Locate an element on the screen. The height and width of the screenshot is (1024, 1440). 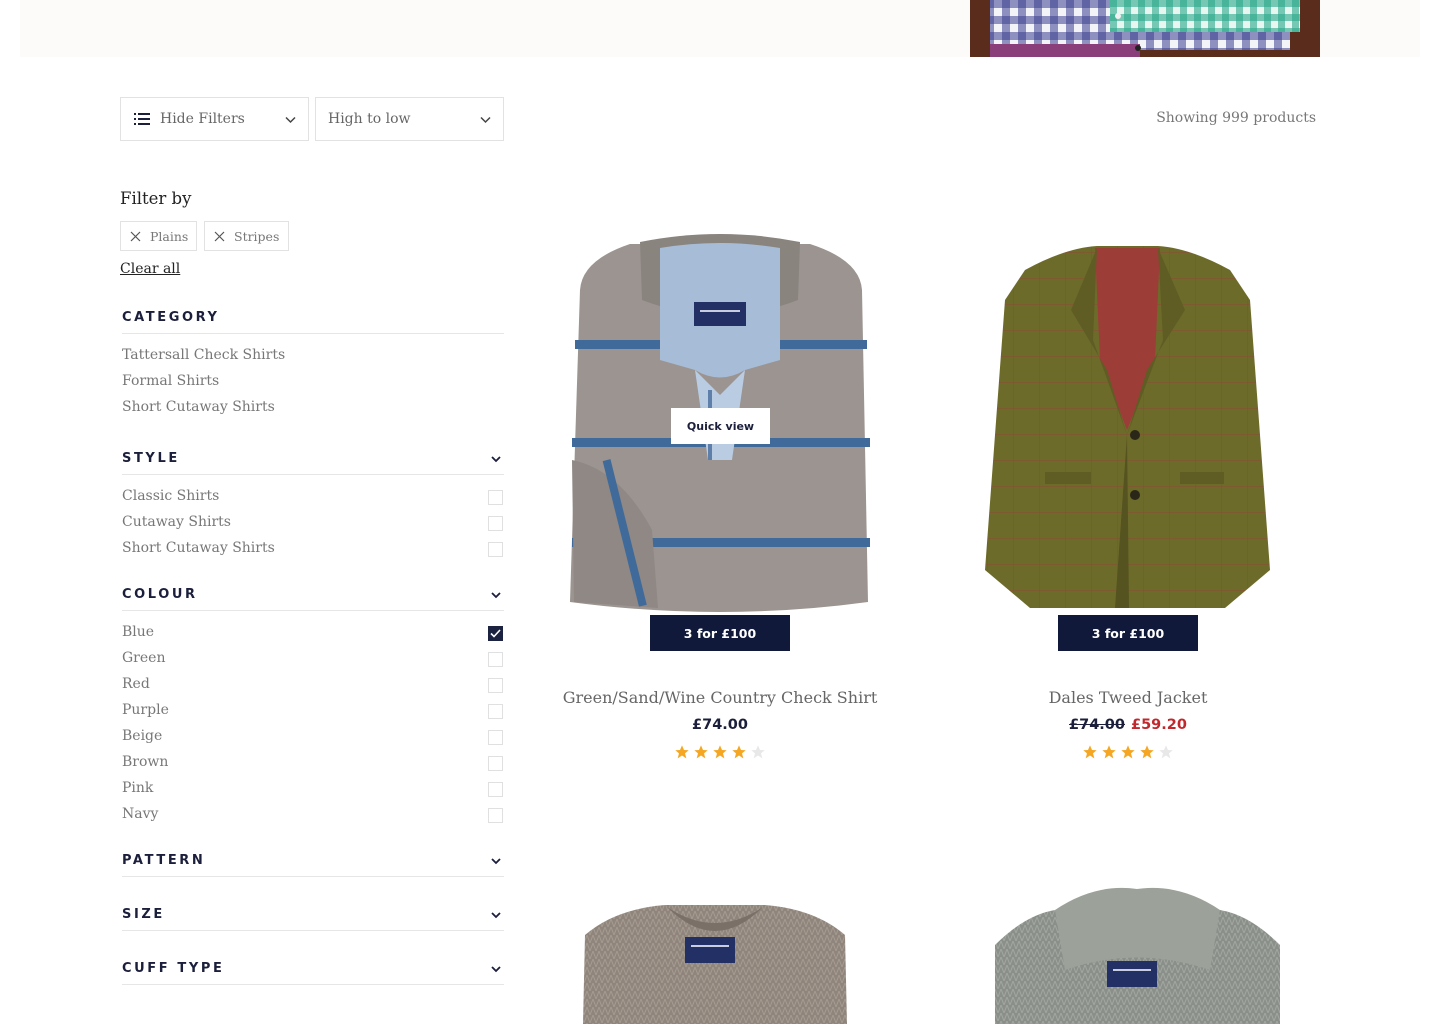
current-price: £74.00 is located at coordinates (720, 725).